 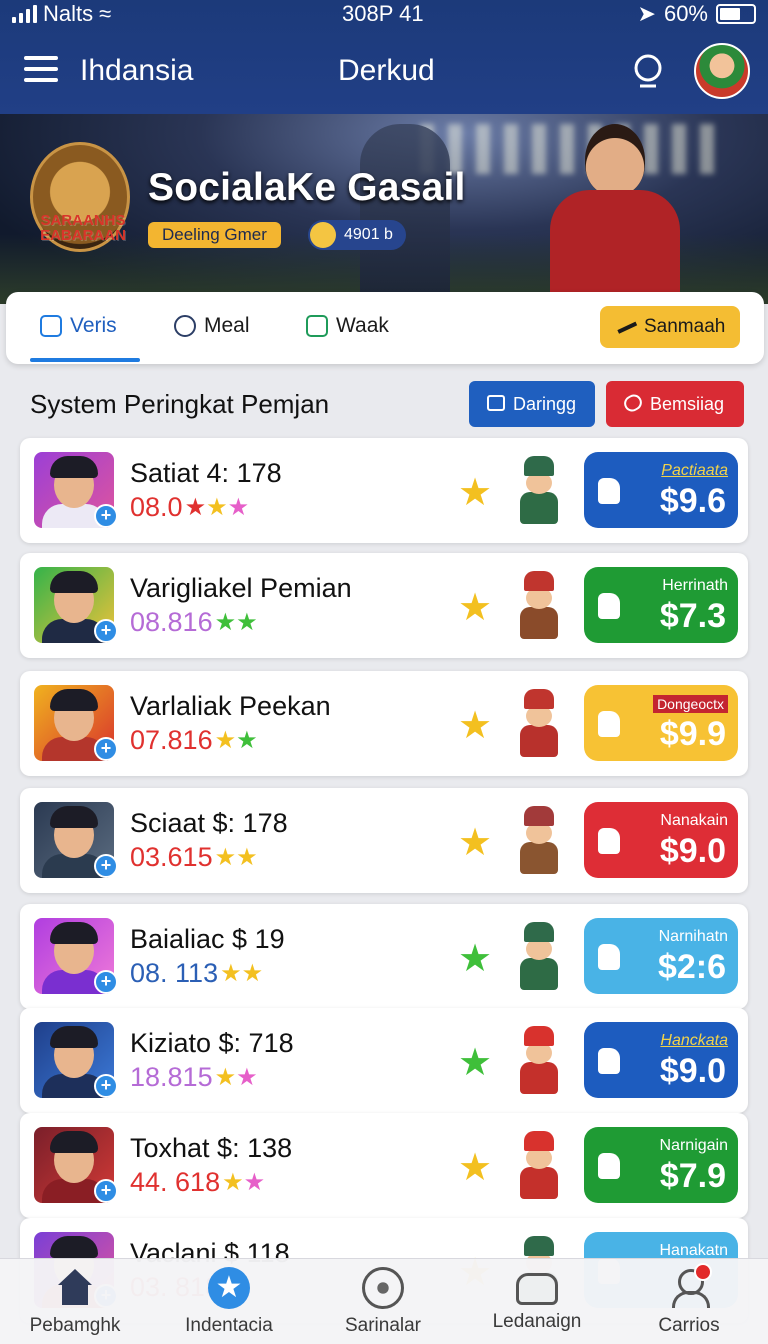 What do you see at coordinates (661, 490) in the screenshot?
I see `price-button: Pactiaata $9.6` at bounding box center [661, 490].